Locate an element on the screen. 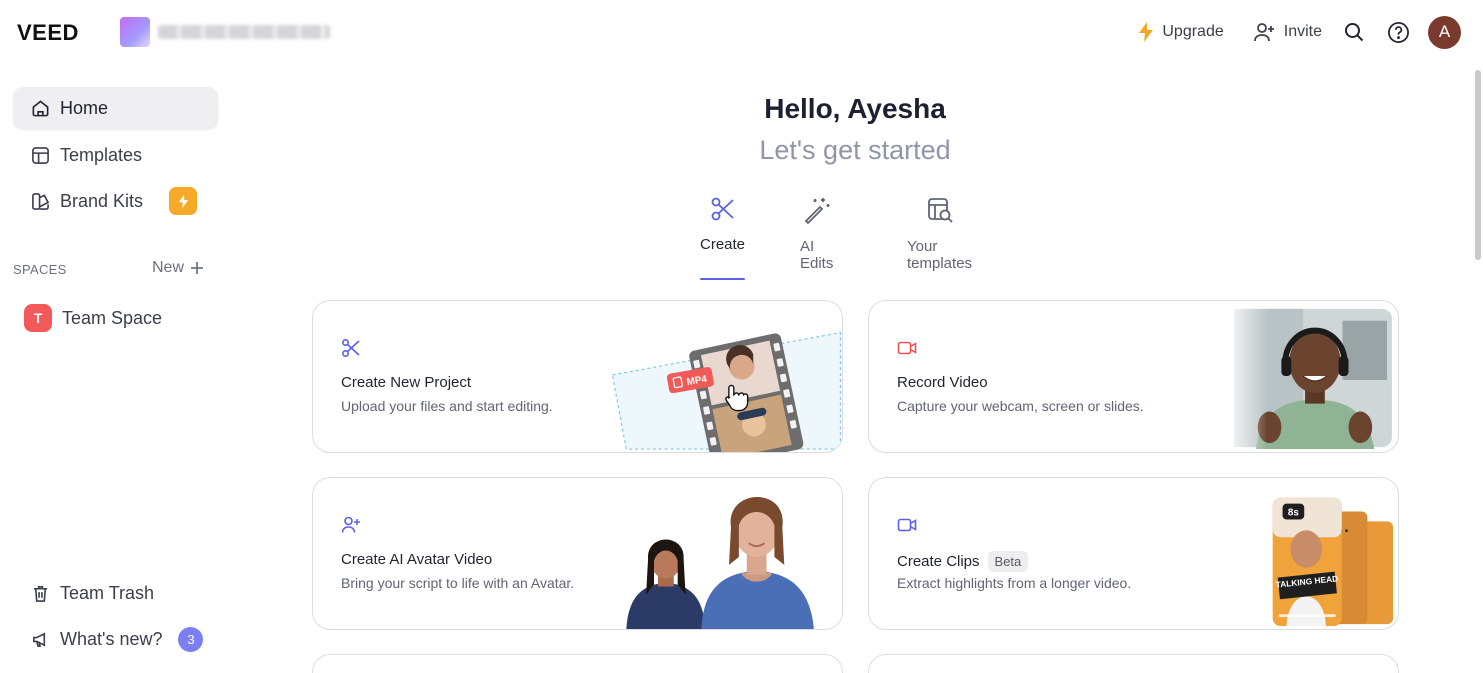  page-scrollbar is located at coordinates (1478, 165).